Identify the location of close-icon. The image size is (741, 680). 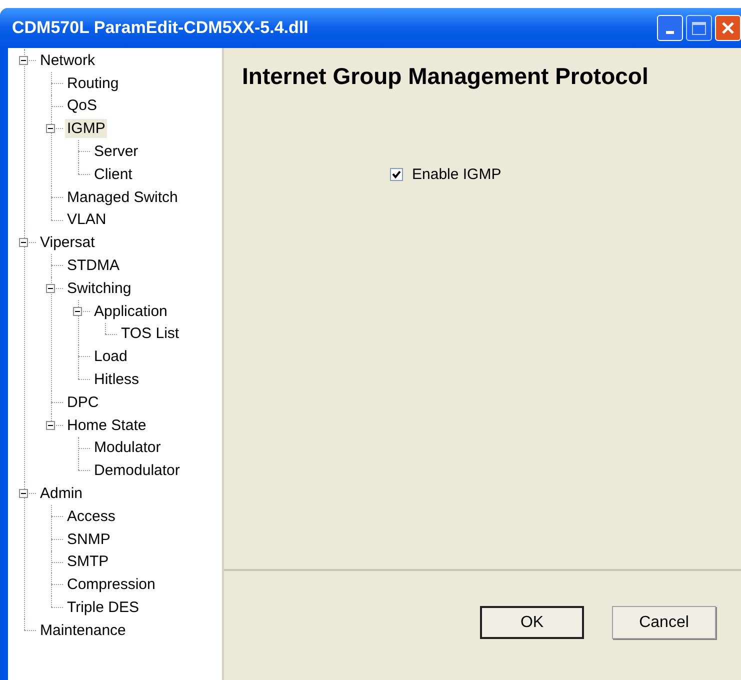
(728, 28).